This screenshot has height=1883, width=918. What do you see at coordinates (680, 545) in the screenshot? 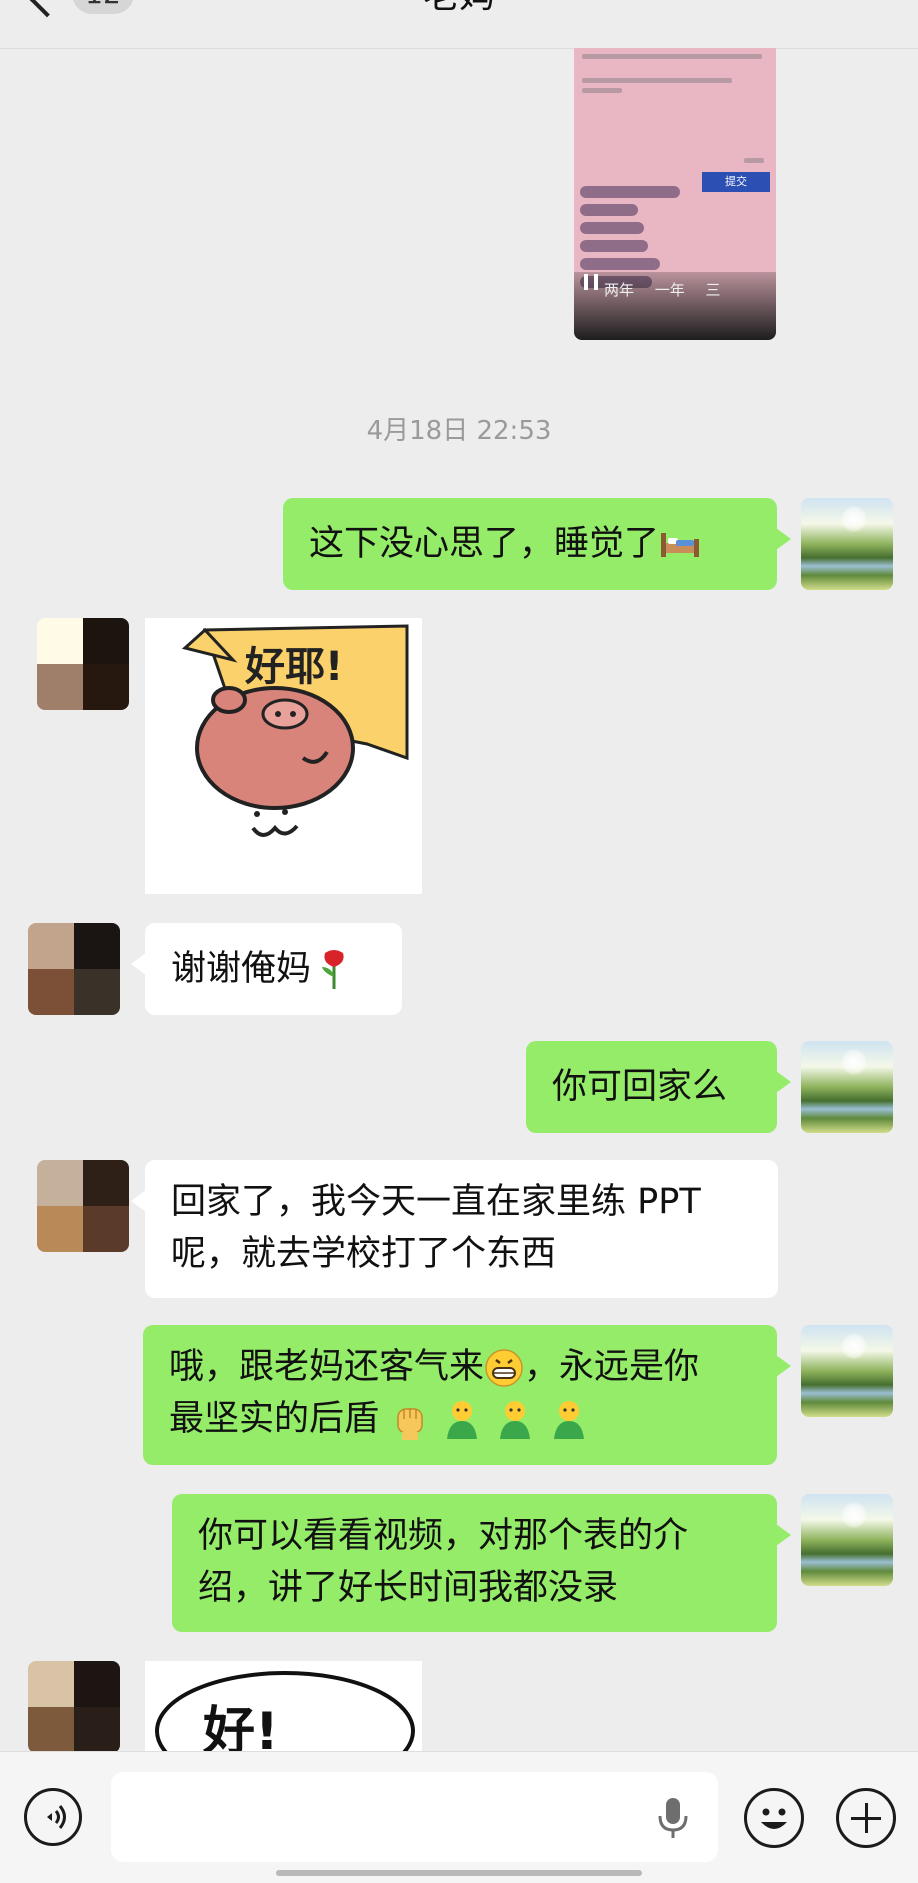
I see `bed-icon` at bounding box center [680, 545].